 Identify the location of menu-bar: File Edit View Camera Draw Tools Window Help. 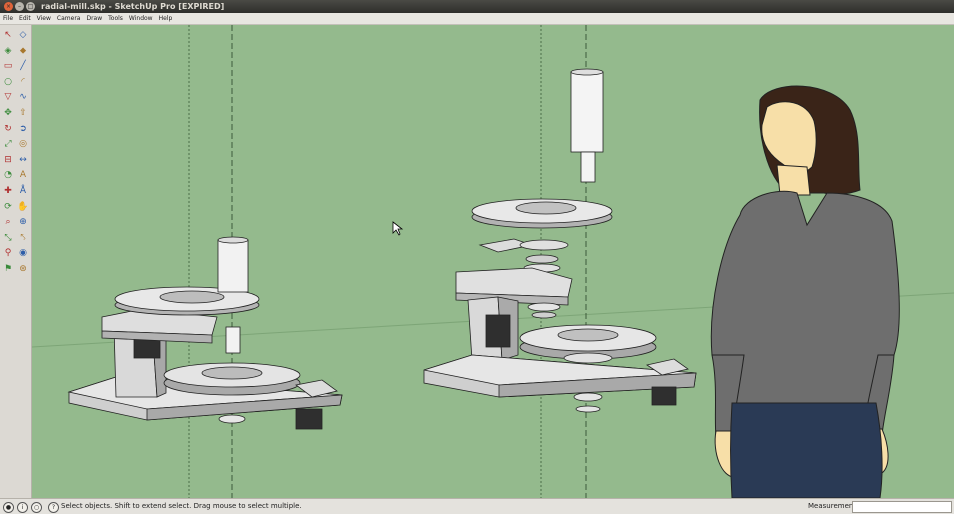
(477, 19).